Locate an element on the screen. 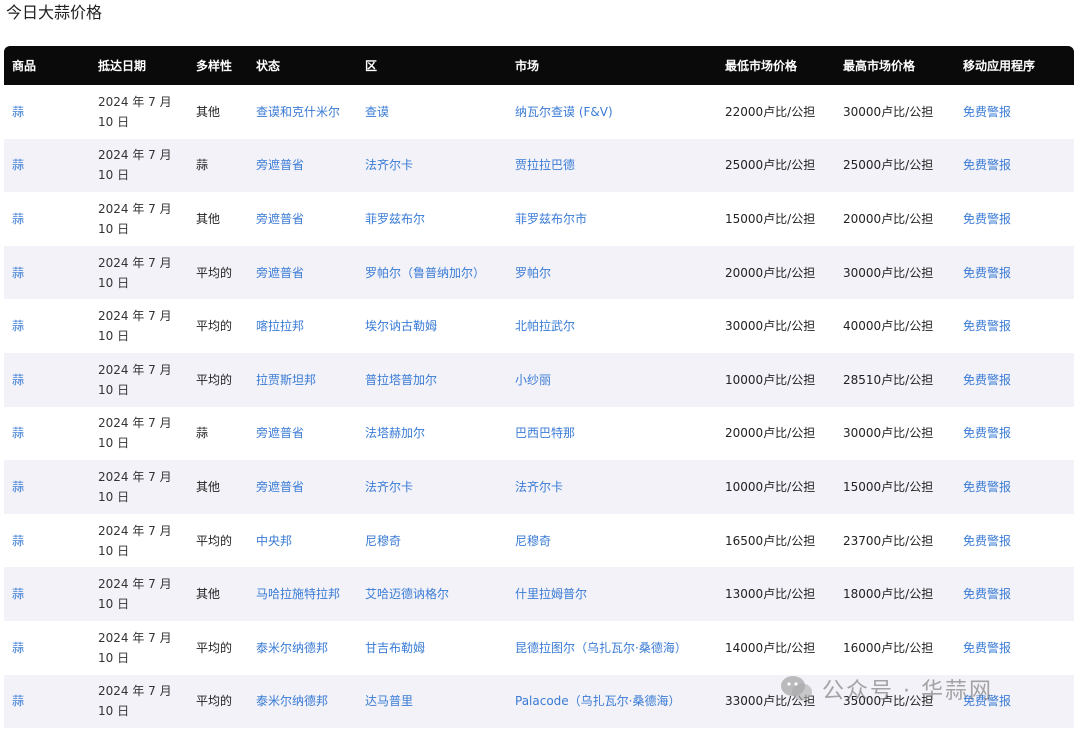 This screenshot has width=1080, height=732. cell-district: 尼穆奇 is located at coordinates (432, 540).